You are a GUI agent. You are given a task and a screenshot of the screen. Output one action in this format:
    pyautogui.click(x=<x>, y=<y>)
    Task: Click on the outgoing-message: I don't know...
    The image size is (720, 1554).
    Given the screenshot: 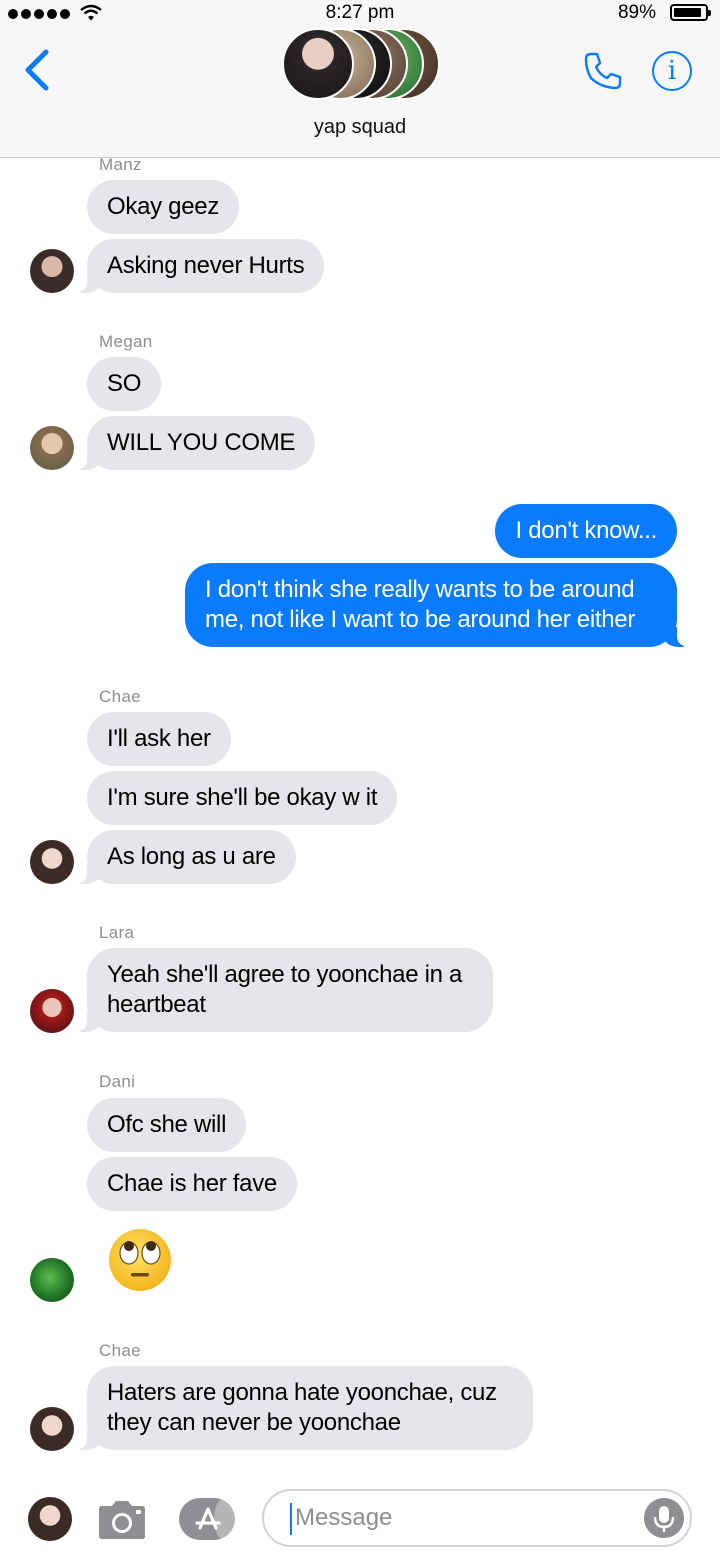 What is the action you would take?
    pyautogui.click(x=586, y=531)
    